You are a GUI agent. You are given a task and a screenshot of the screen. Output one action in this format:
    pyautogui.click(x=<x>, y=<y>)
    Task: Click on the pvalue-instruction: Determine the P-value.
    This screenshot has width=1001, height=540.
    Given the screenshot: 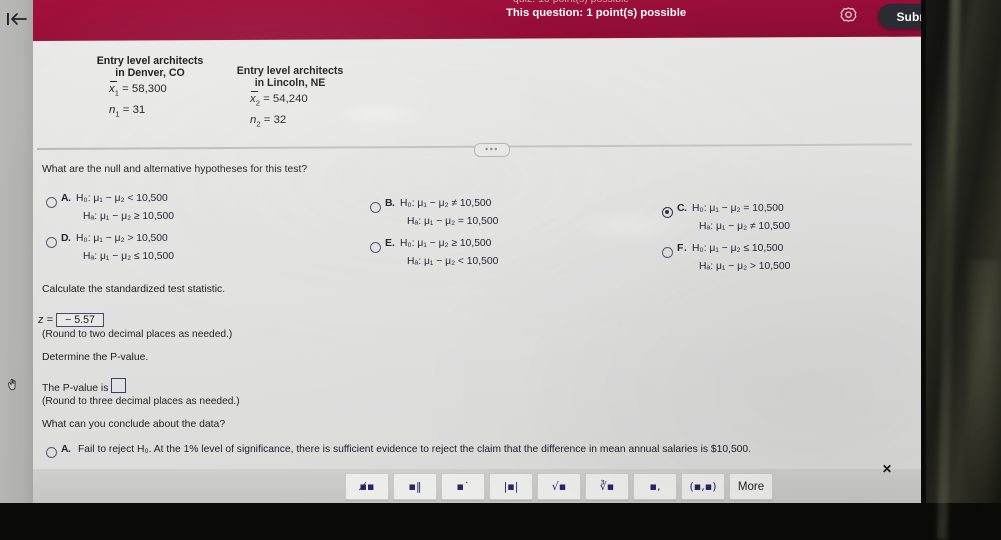 What is the action you would take?
    pyautogui.click(x=95, y=357)
    